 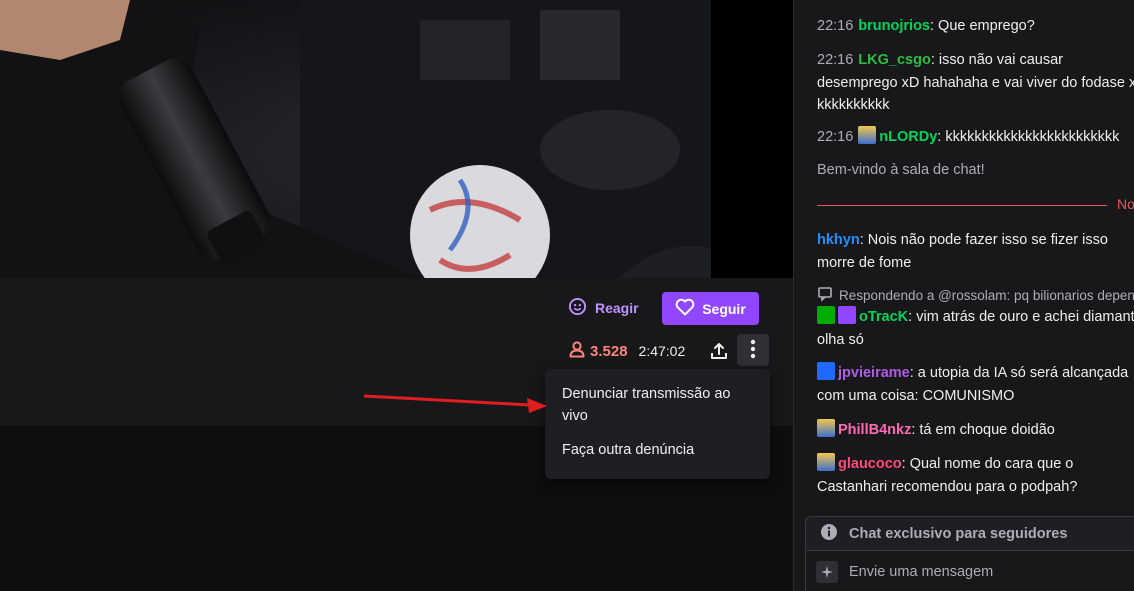 I want to click on menu-item-other-report: Faça outra denúncia, so click(x=657, y=450).